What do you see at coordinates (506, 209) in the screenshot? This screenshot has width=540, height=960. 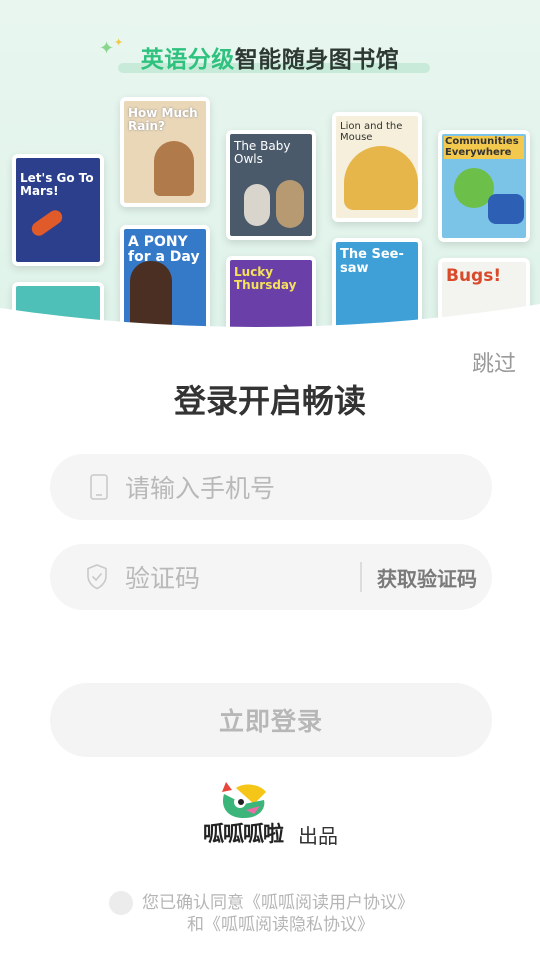 I see `character-illustration` at bounding box center [506, 209].